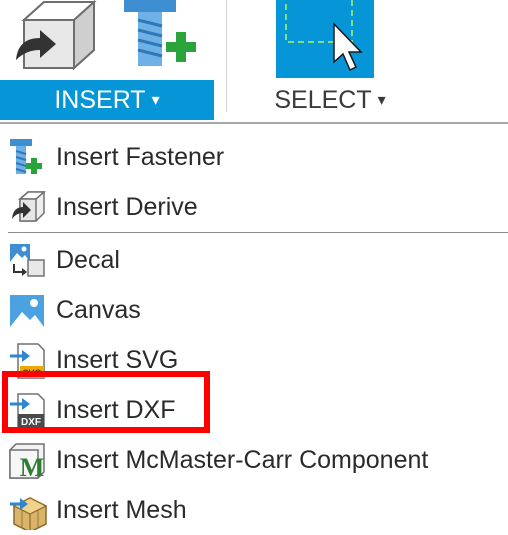 This screenshot has height=535, width=508. I want to click on decal-icon, so click(27, 260).